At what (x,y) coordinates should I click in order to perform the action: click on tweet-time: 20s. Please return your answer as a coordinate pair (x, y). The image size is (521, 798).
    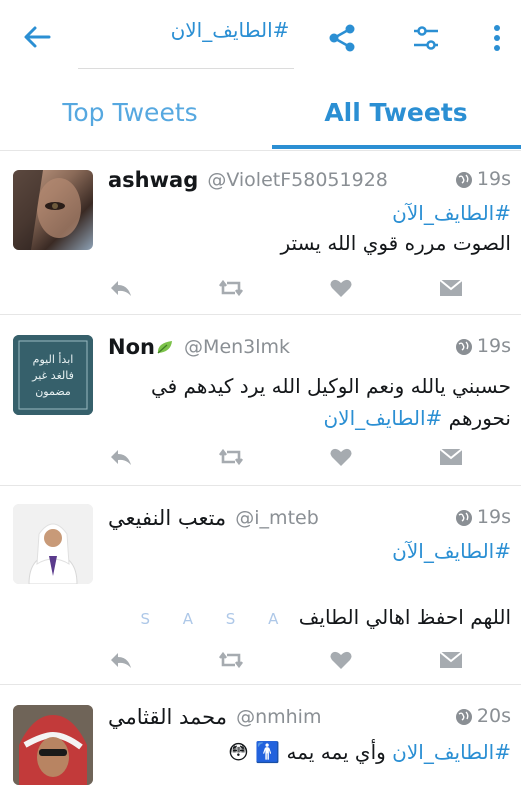
    Looking at the image, I should click on (483, 716).